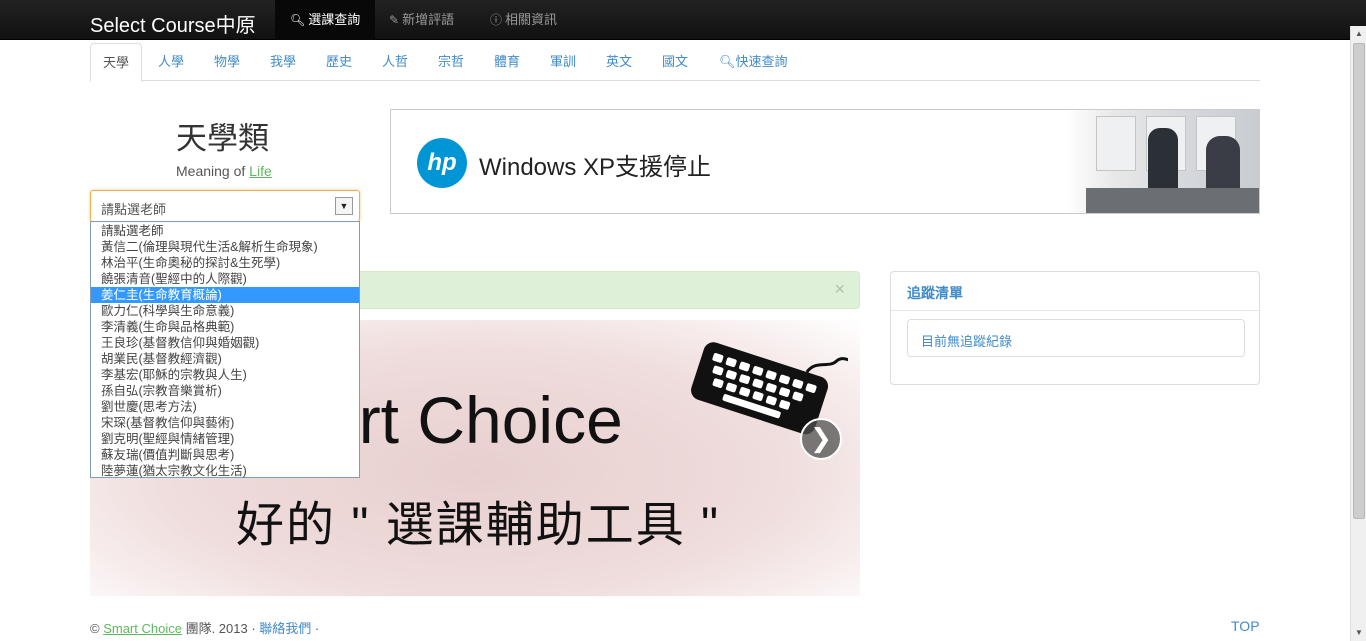  What do you see at coordinates (442, 163) in the screenshot?
I see `hp-logo: hp` at bounding box center [442, 163].